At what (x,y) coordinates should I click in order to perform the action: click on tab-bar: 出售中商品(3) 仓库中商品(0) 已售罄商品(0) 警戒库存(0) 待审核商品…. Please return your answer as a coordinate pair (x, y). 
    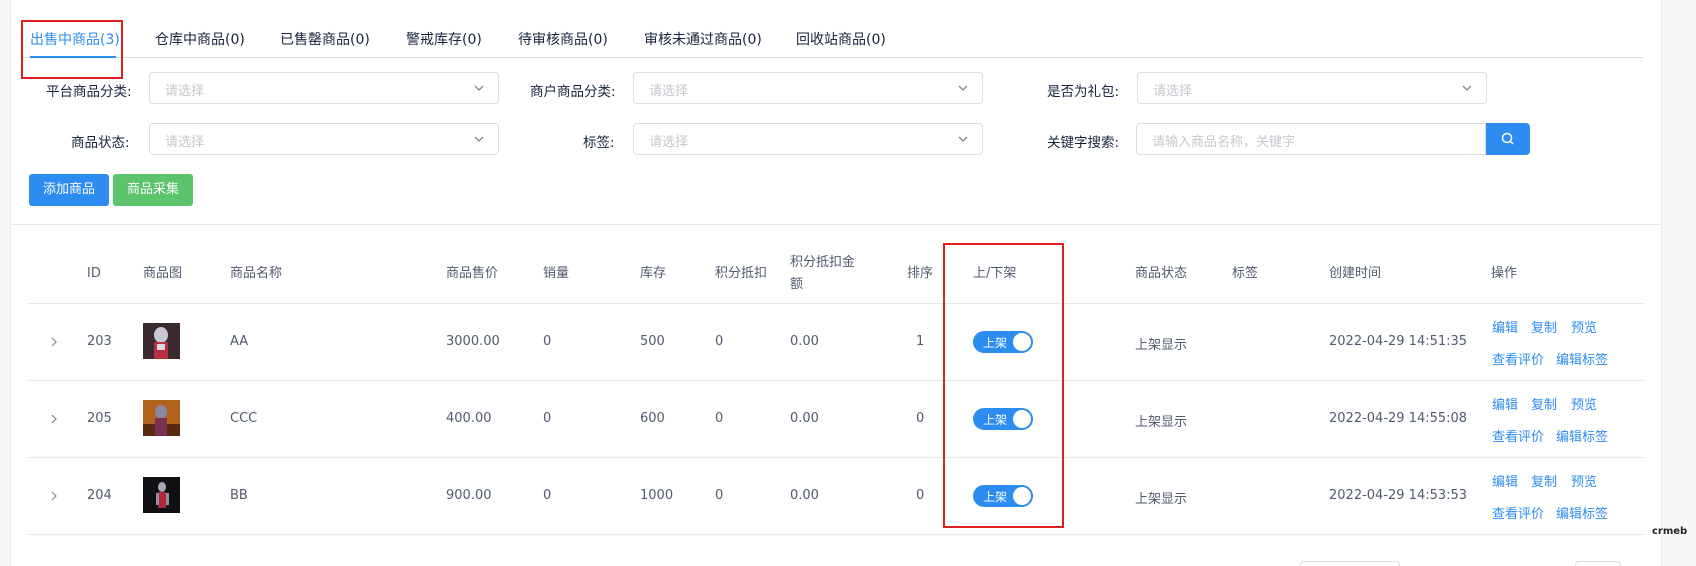
    Looking at the image, I should click on (832, 39).